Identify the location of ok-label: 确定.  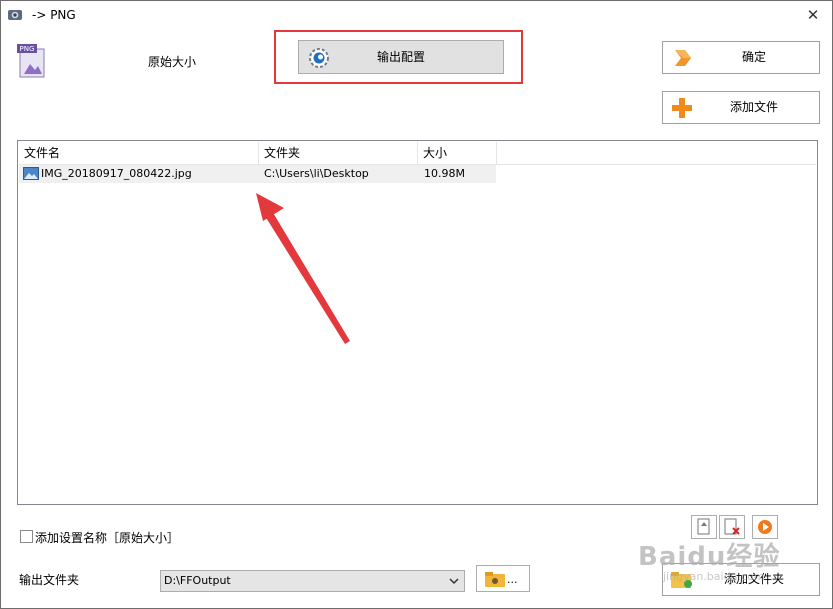
(753, 57).